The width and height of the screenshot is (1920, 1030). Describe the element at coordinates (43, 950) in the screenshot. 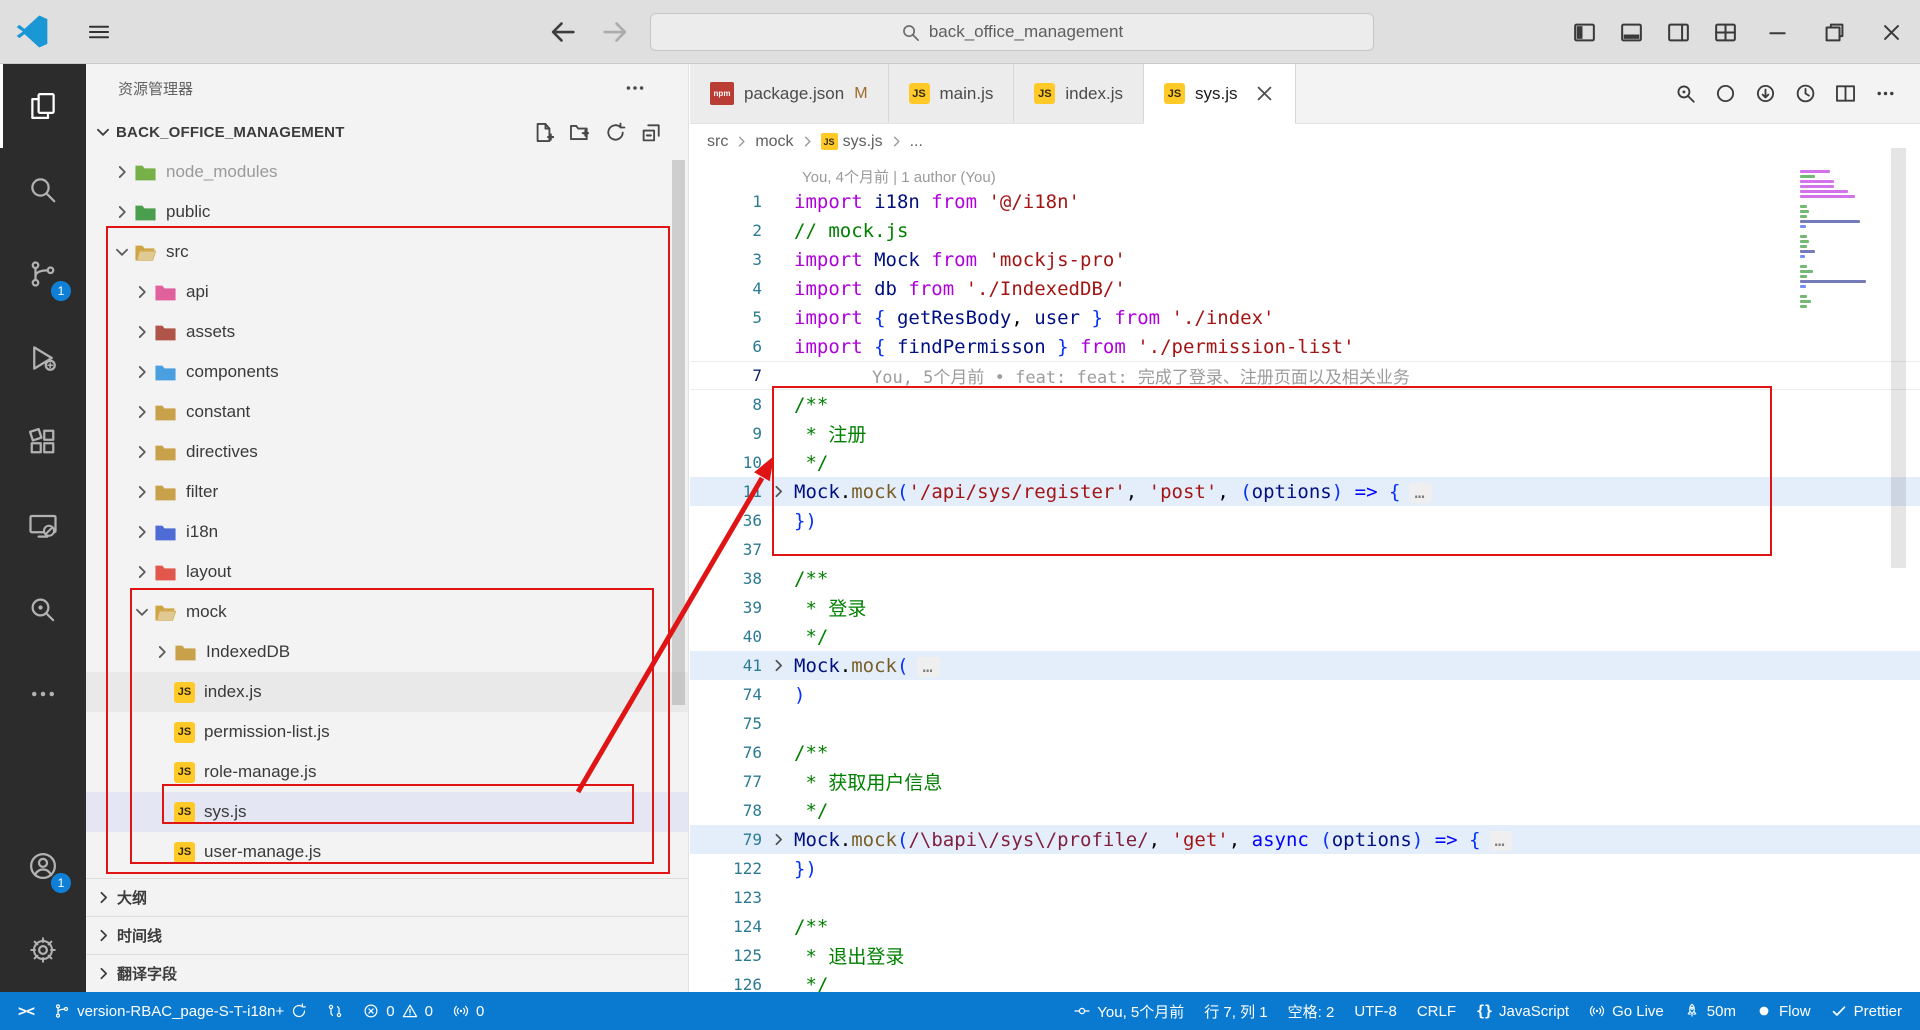

I see `activity-settings` at that location.